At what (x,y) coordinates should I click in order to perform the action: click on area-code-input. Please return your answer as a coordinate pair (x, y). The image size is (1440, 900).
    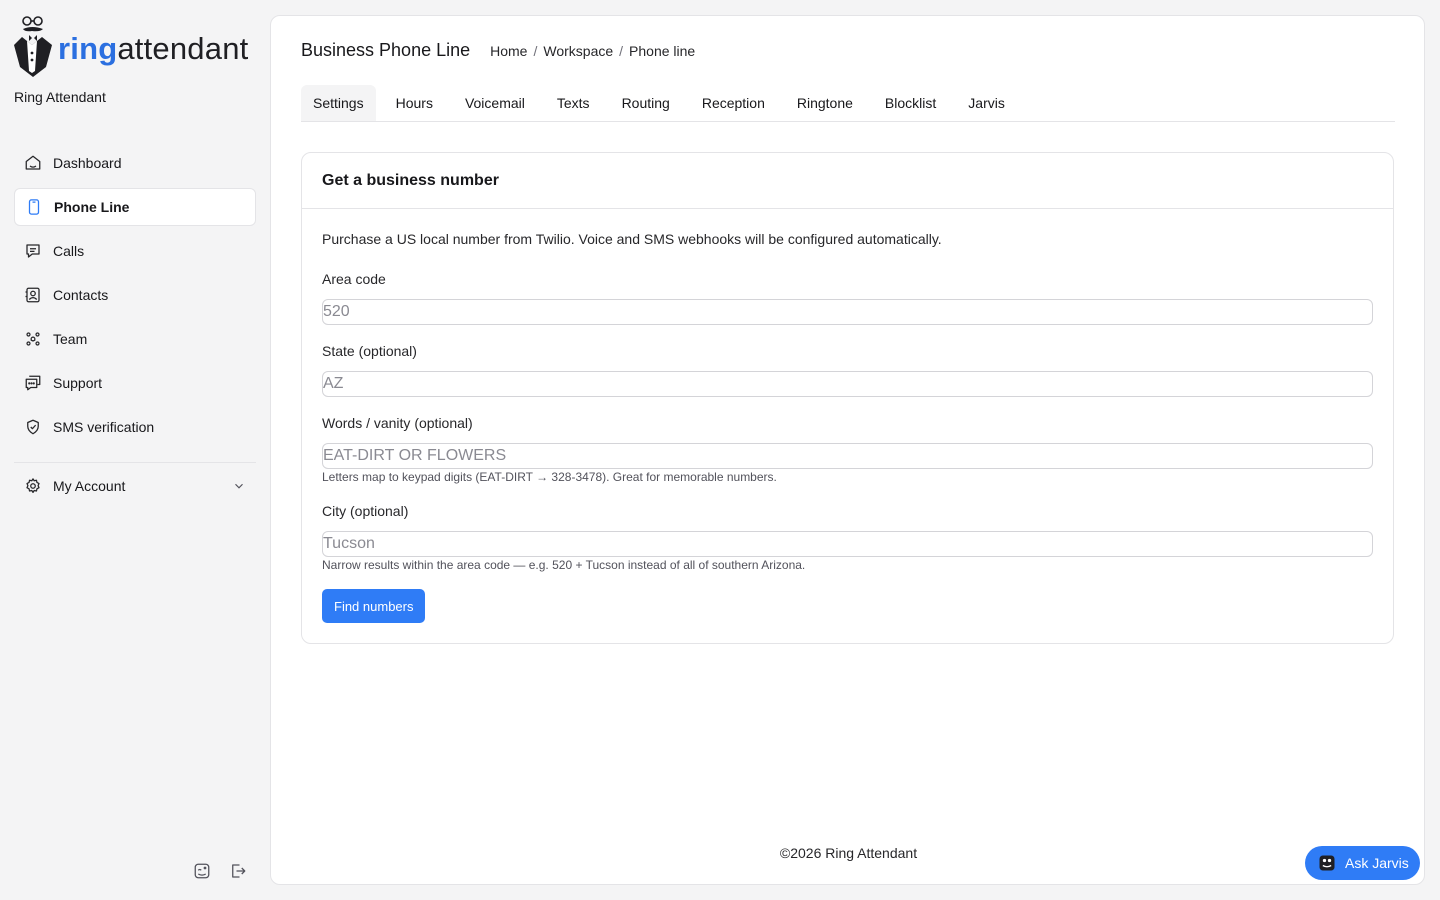
    Looking at the image, I should click on (847, 312).